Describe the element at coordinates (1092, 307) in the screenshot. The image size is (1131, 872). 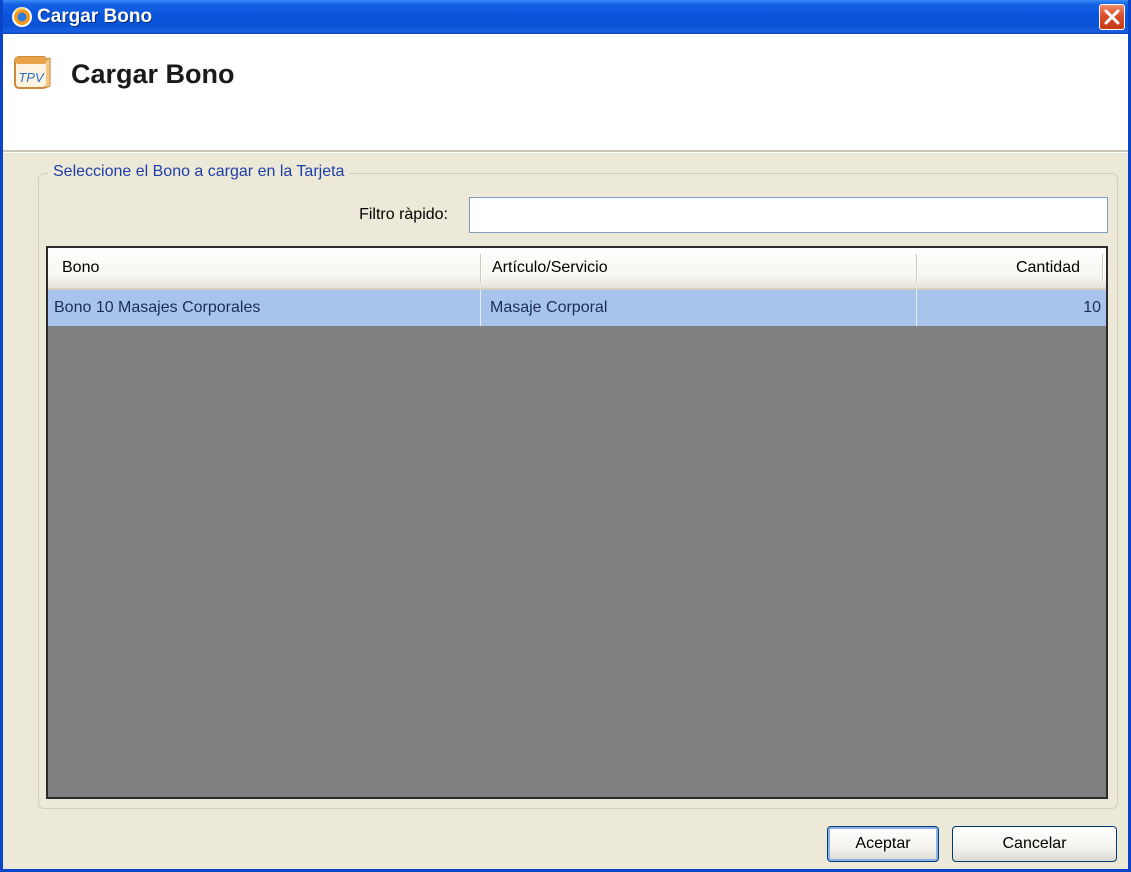
I see `cell-cantidad: 10` at that location.